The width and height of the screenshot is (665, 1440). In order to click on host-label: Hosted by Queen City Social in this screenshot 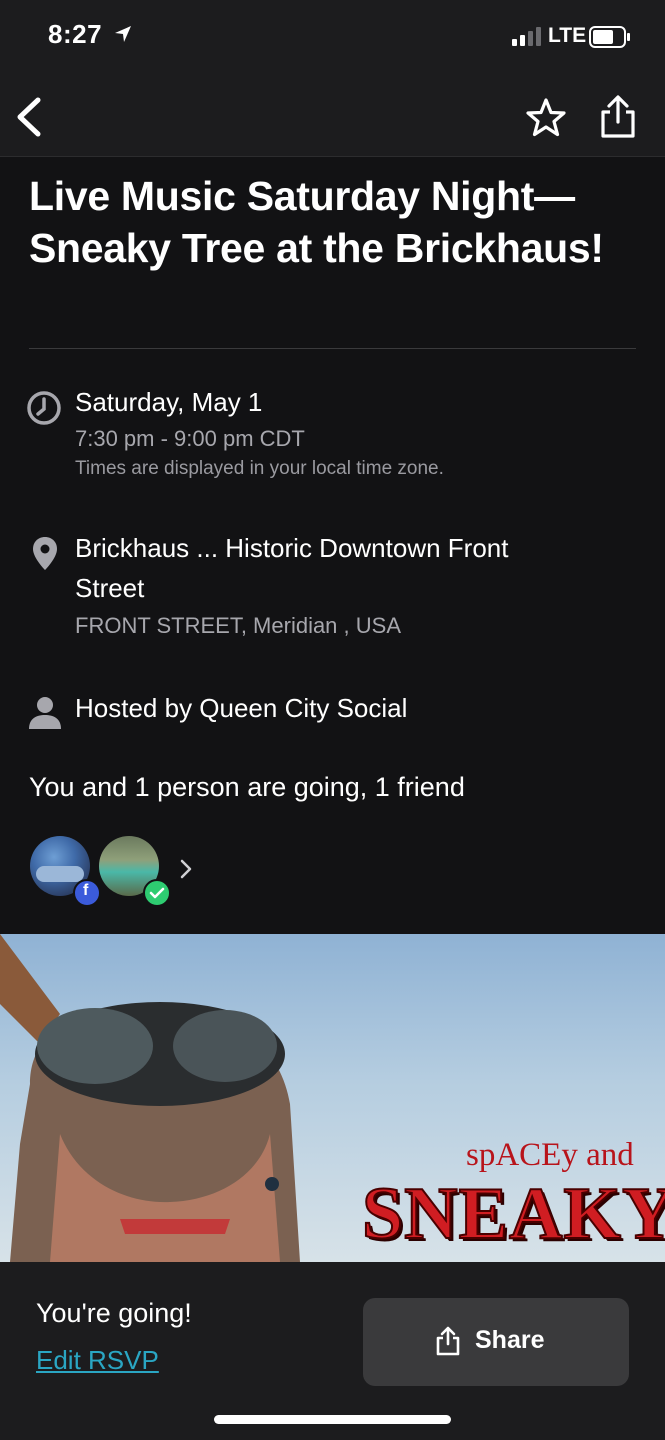, I will do `click(241, 708)`.